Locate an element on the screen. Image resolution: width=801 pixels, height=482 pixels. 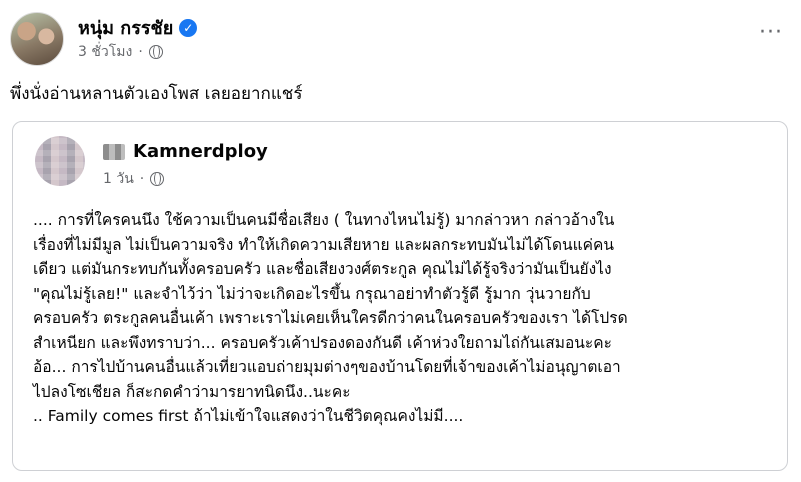
author-name: หนุ่ม กรรชัย is located at coordinates (125, 27).